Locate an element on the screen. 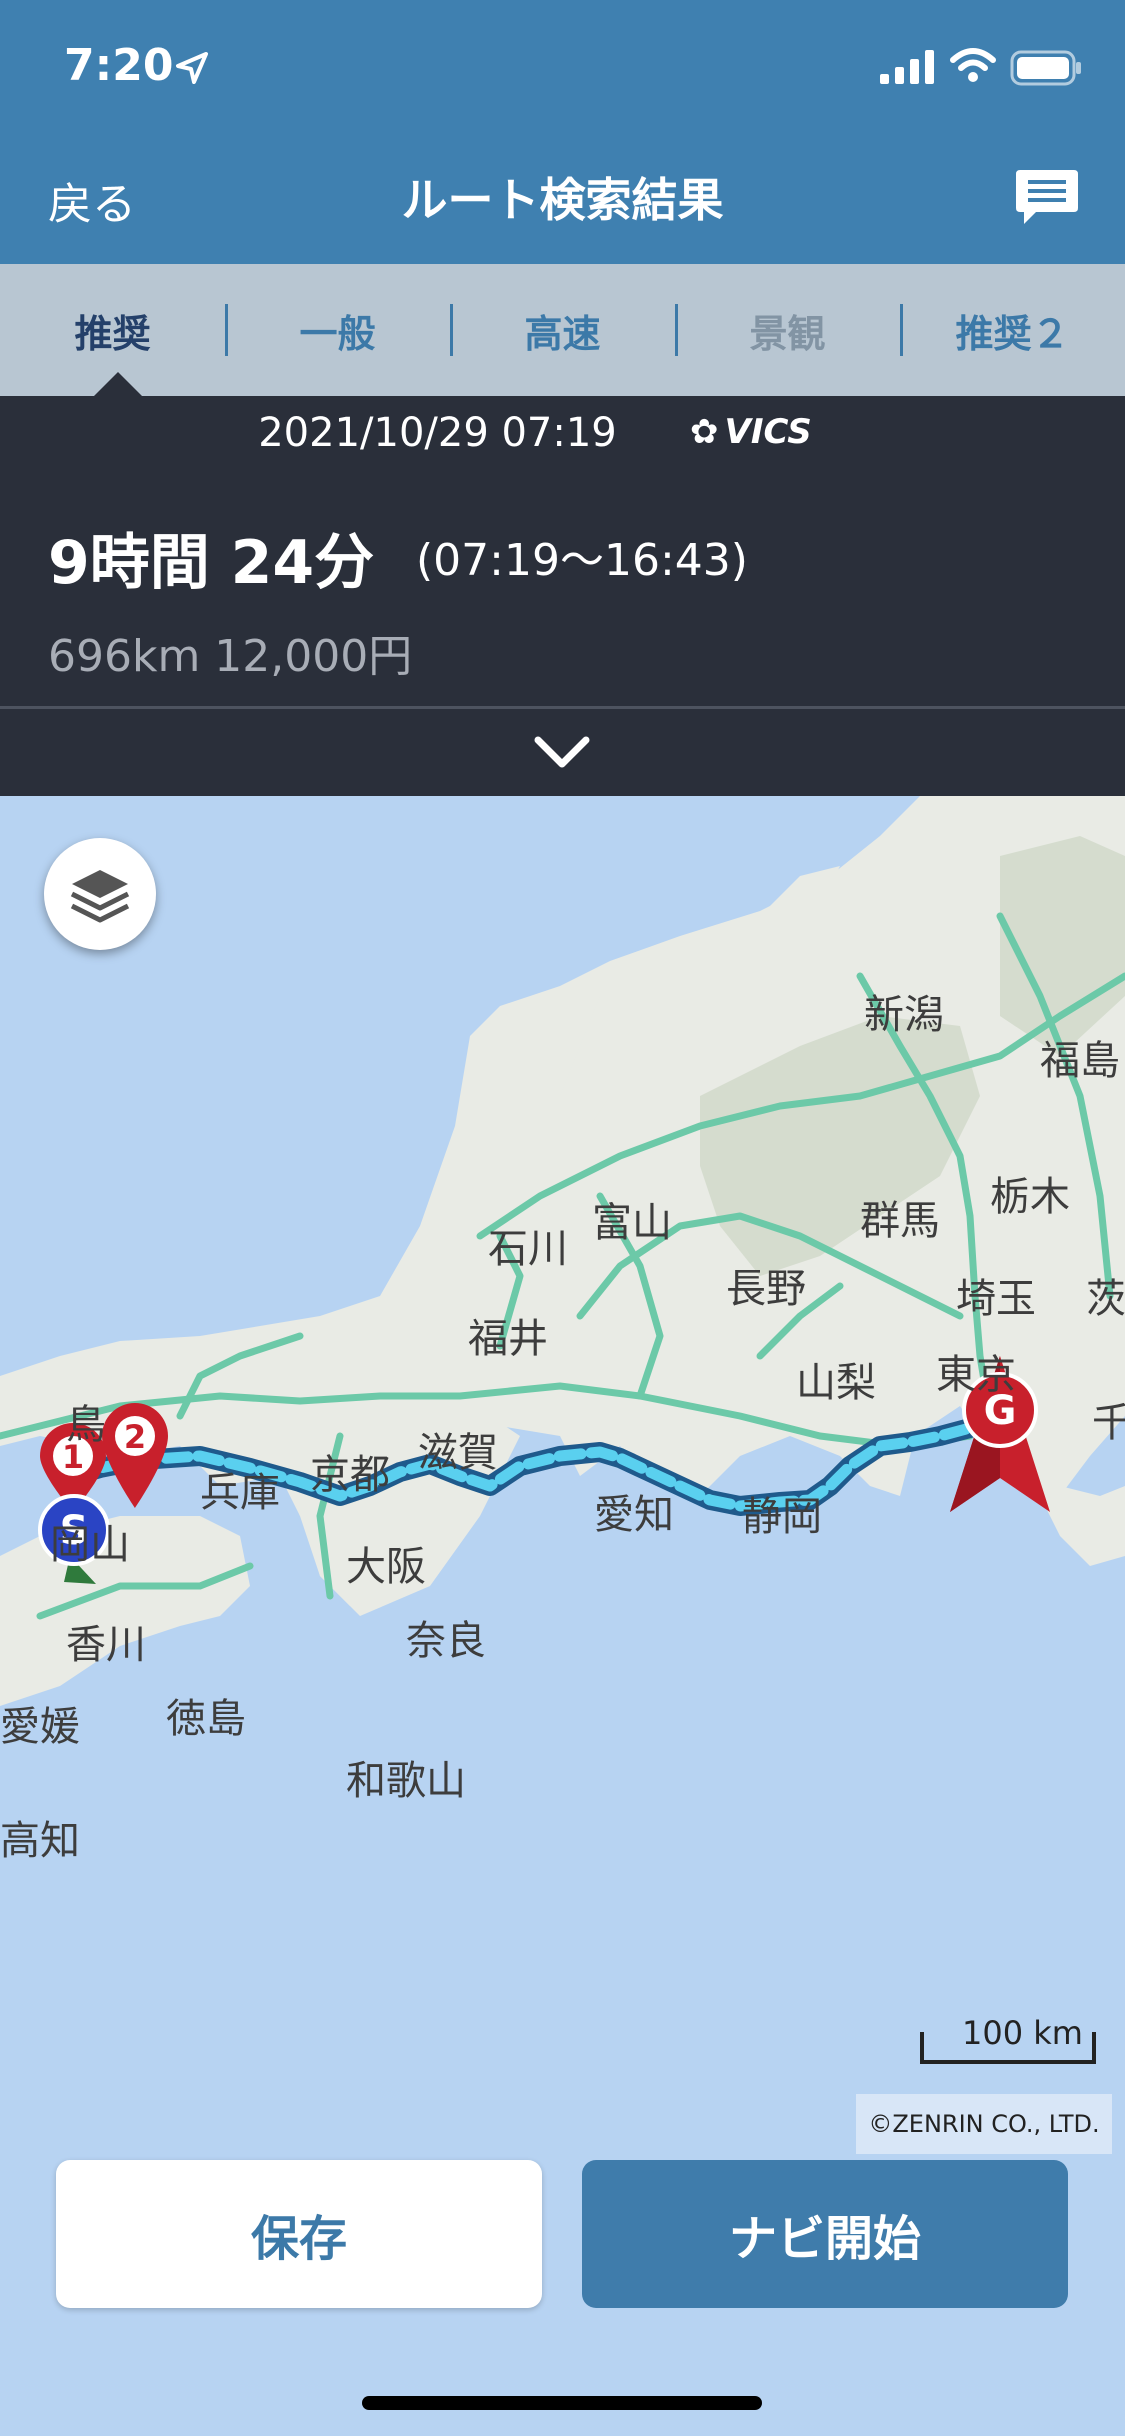 The width and height of the screenshot is (1125, 2436). place-label: 群馬 is located at coordinates (900, 1221).